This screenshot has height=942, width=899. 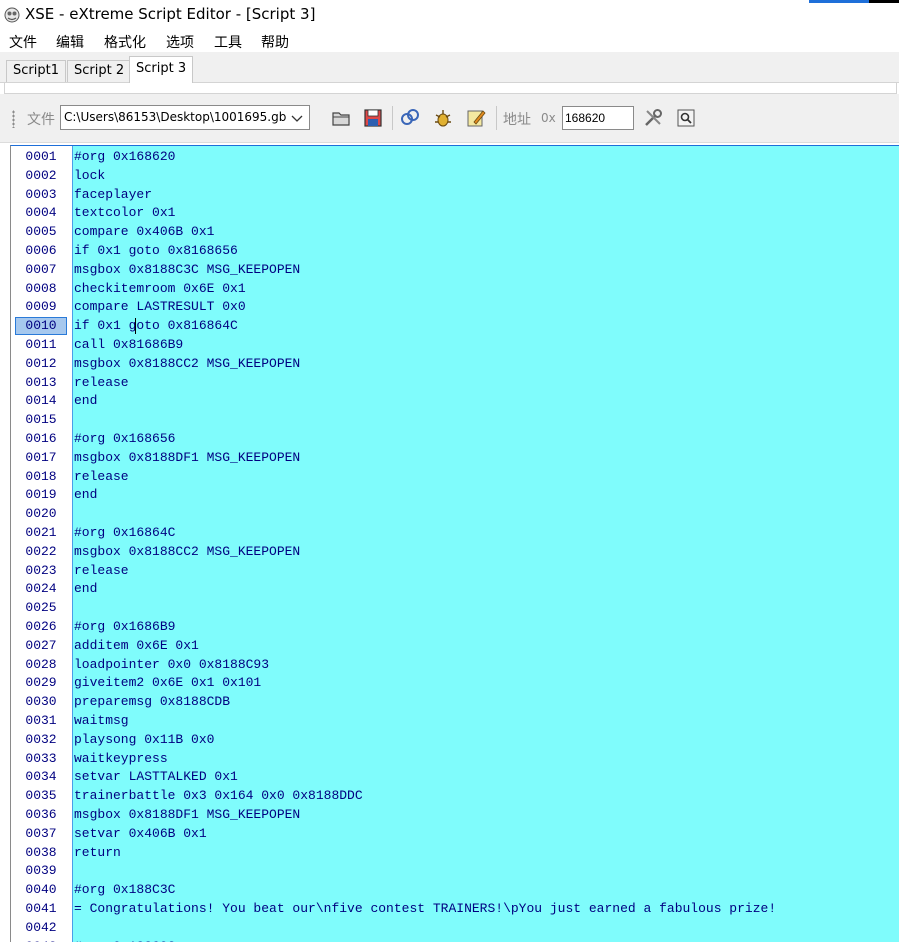 What do you see at coordinates (455, 721) in the screenshot?
I see `editor-line: 0031 waitmsg` at bounding box center [455, 721].